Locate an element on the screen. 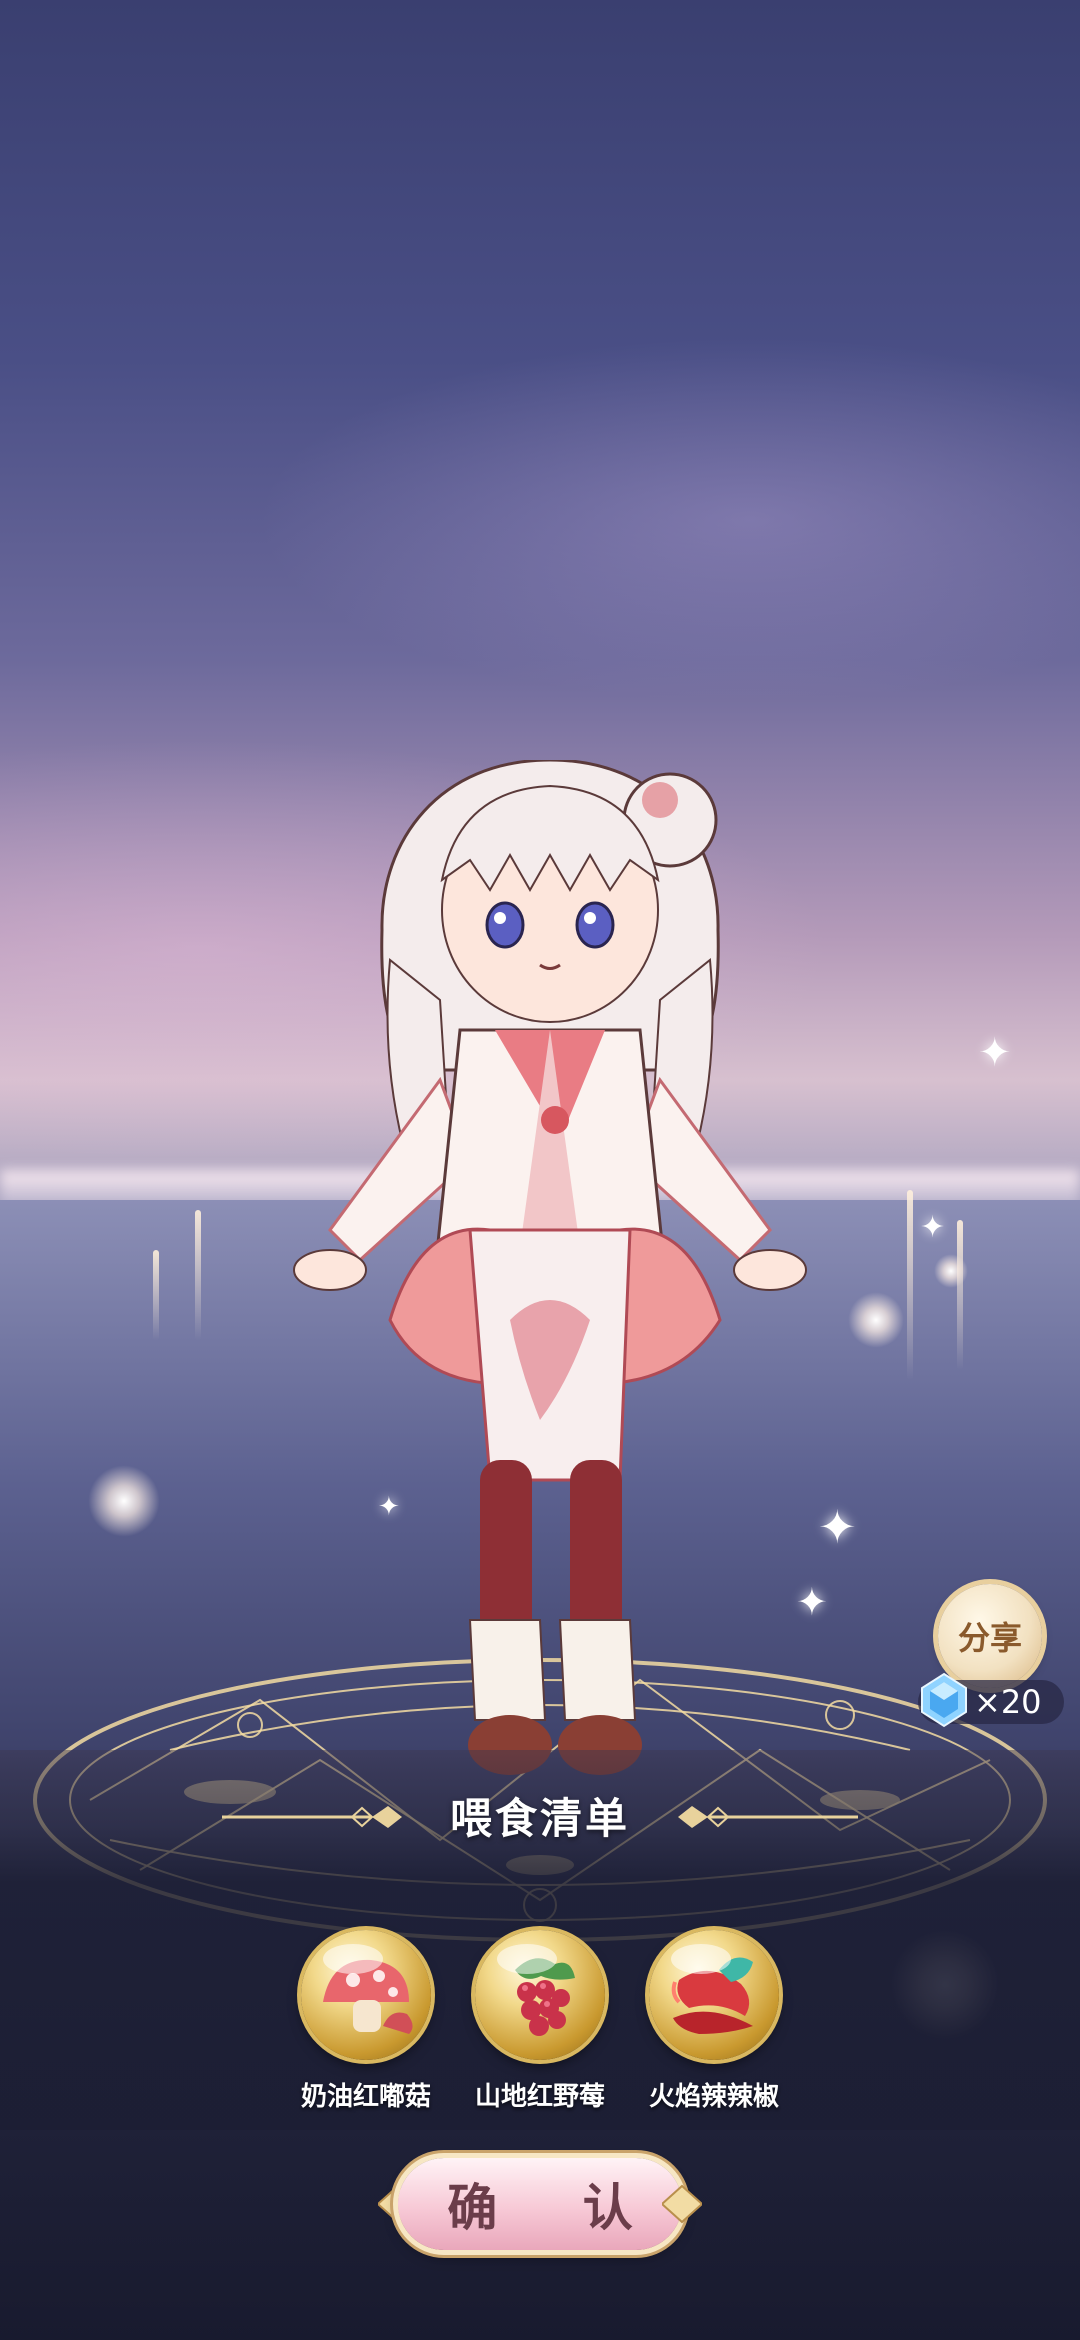 This screenshot has height=2340, width=1080. food-item-mushroom: 奶油红嘟菇 is located at coordinates (366, 2021).